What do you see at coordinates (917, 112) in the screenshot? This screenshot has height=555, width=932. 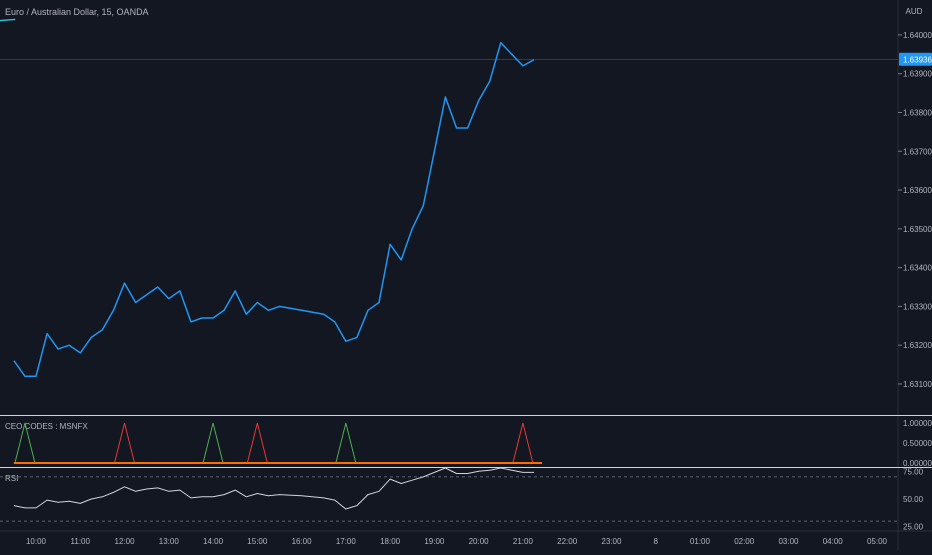 I see `price-tick-label: 1.63800` at bounding box center [917, 112].